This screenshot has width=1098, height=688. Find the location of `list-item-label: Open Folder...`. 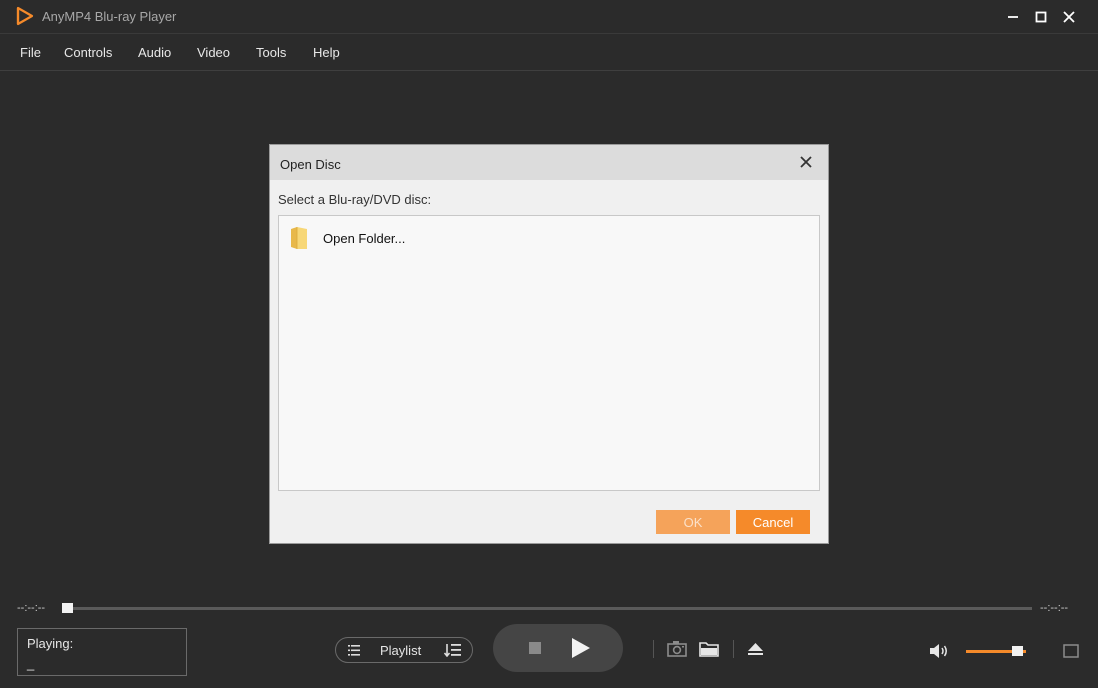

list-item-label: Open Folder... is located at coordinates (364, 238).